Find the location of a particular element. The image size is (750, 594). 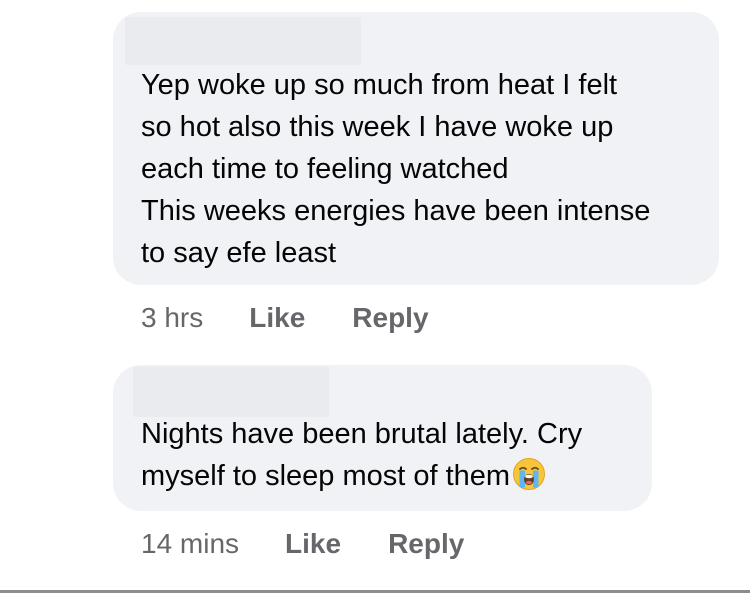

comment-timestamp: 14 mins is located at coordinates (190, 544).